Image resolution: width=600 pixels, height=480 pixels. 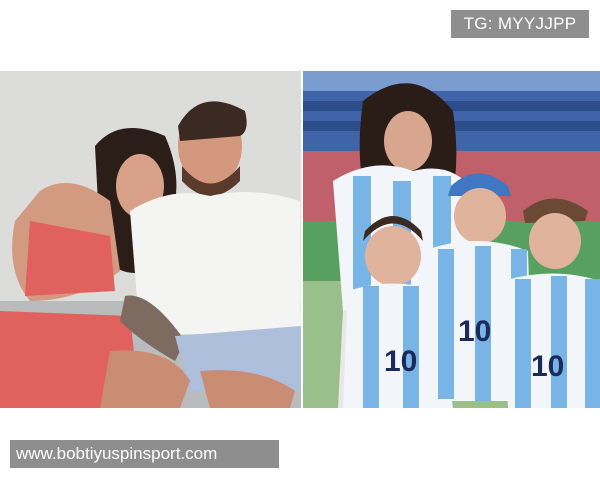 I want to click on tg-badge: TG: MYYJJPP, so click(x=520, y=24).